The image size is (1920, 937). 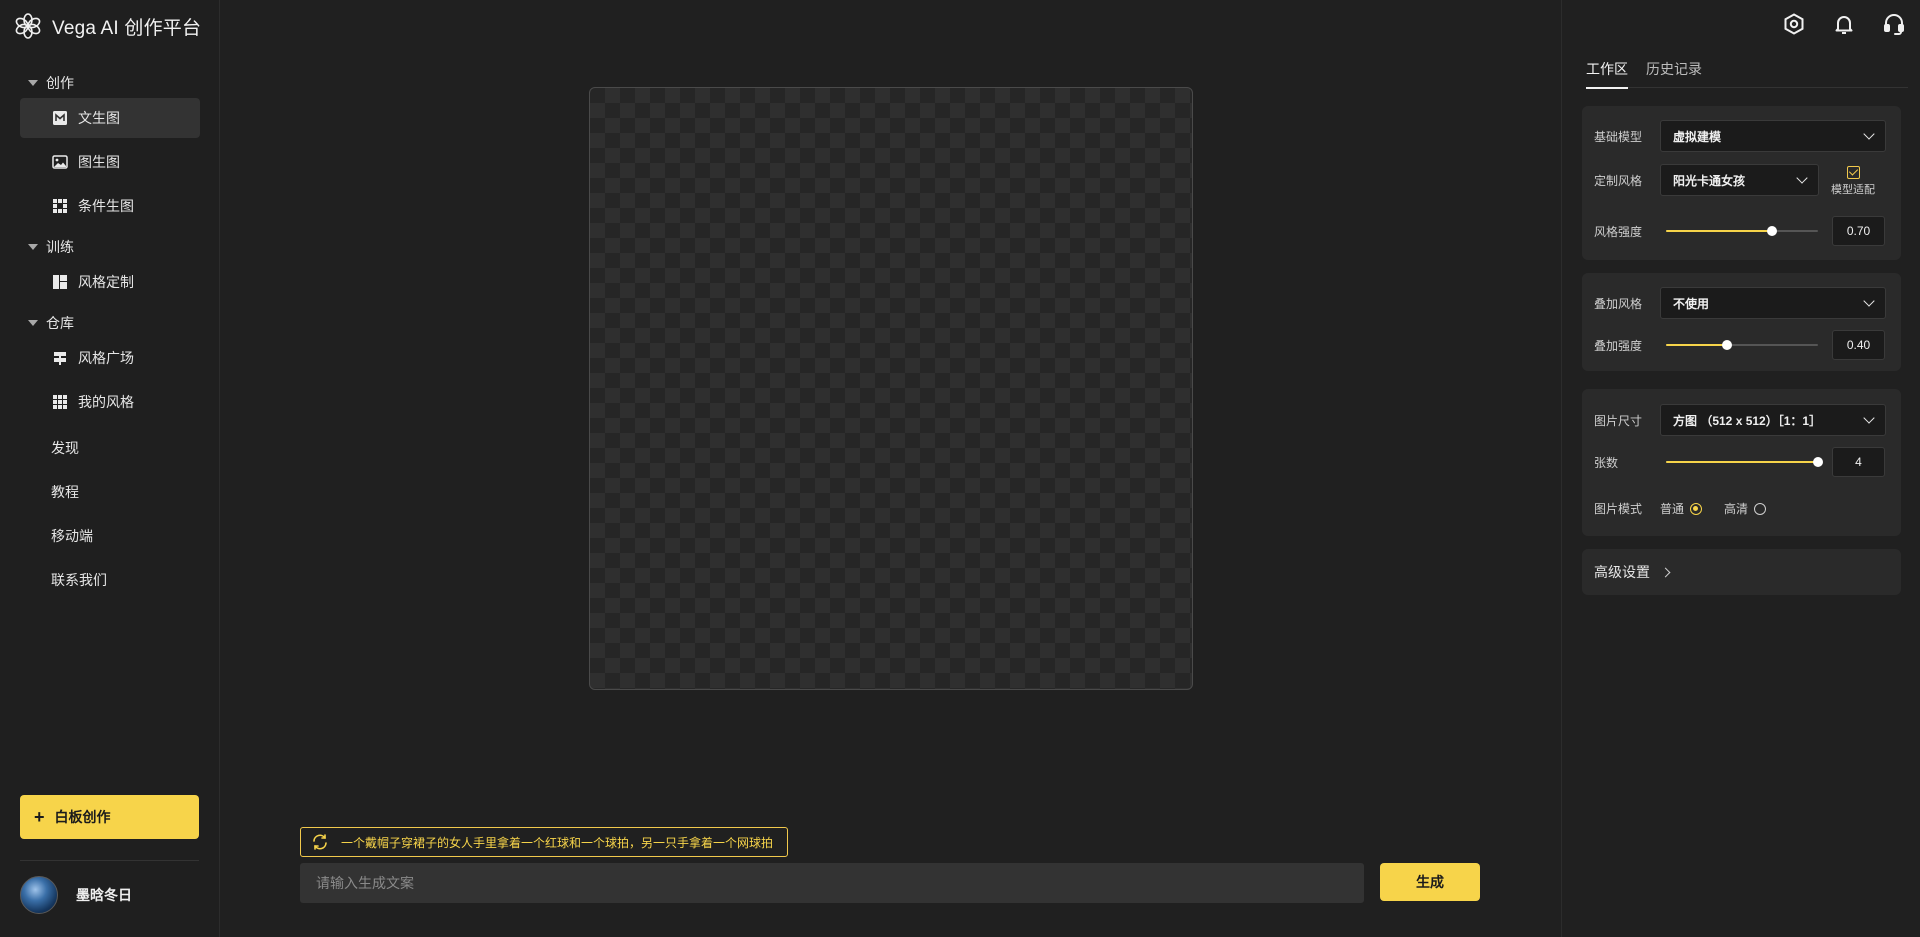 What do you see at coordinates (1773, 303) in the screenshot?
I see `overlay-style-select: 不使用` at bounding box center [1773, 303].